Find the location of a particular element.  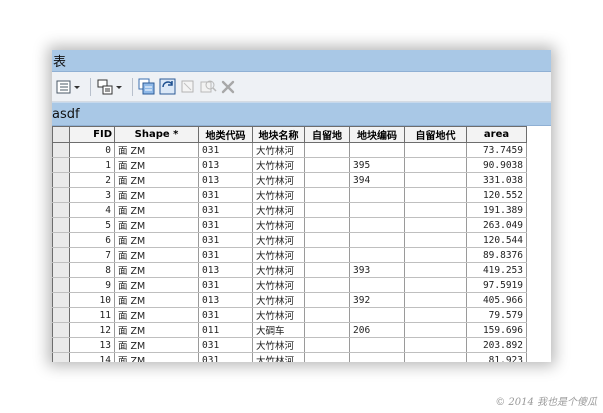

table-cell: 419.253 is located at coordinates (496, 270).